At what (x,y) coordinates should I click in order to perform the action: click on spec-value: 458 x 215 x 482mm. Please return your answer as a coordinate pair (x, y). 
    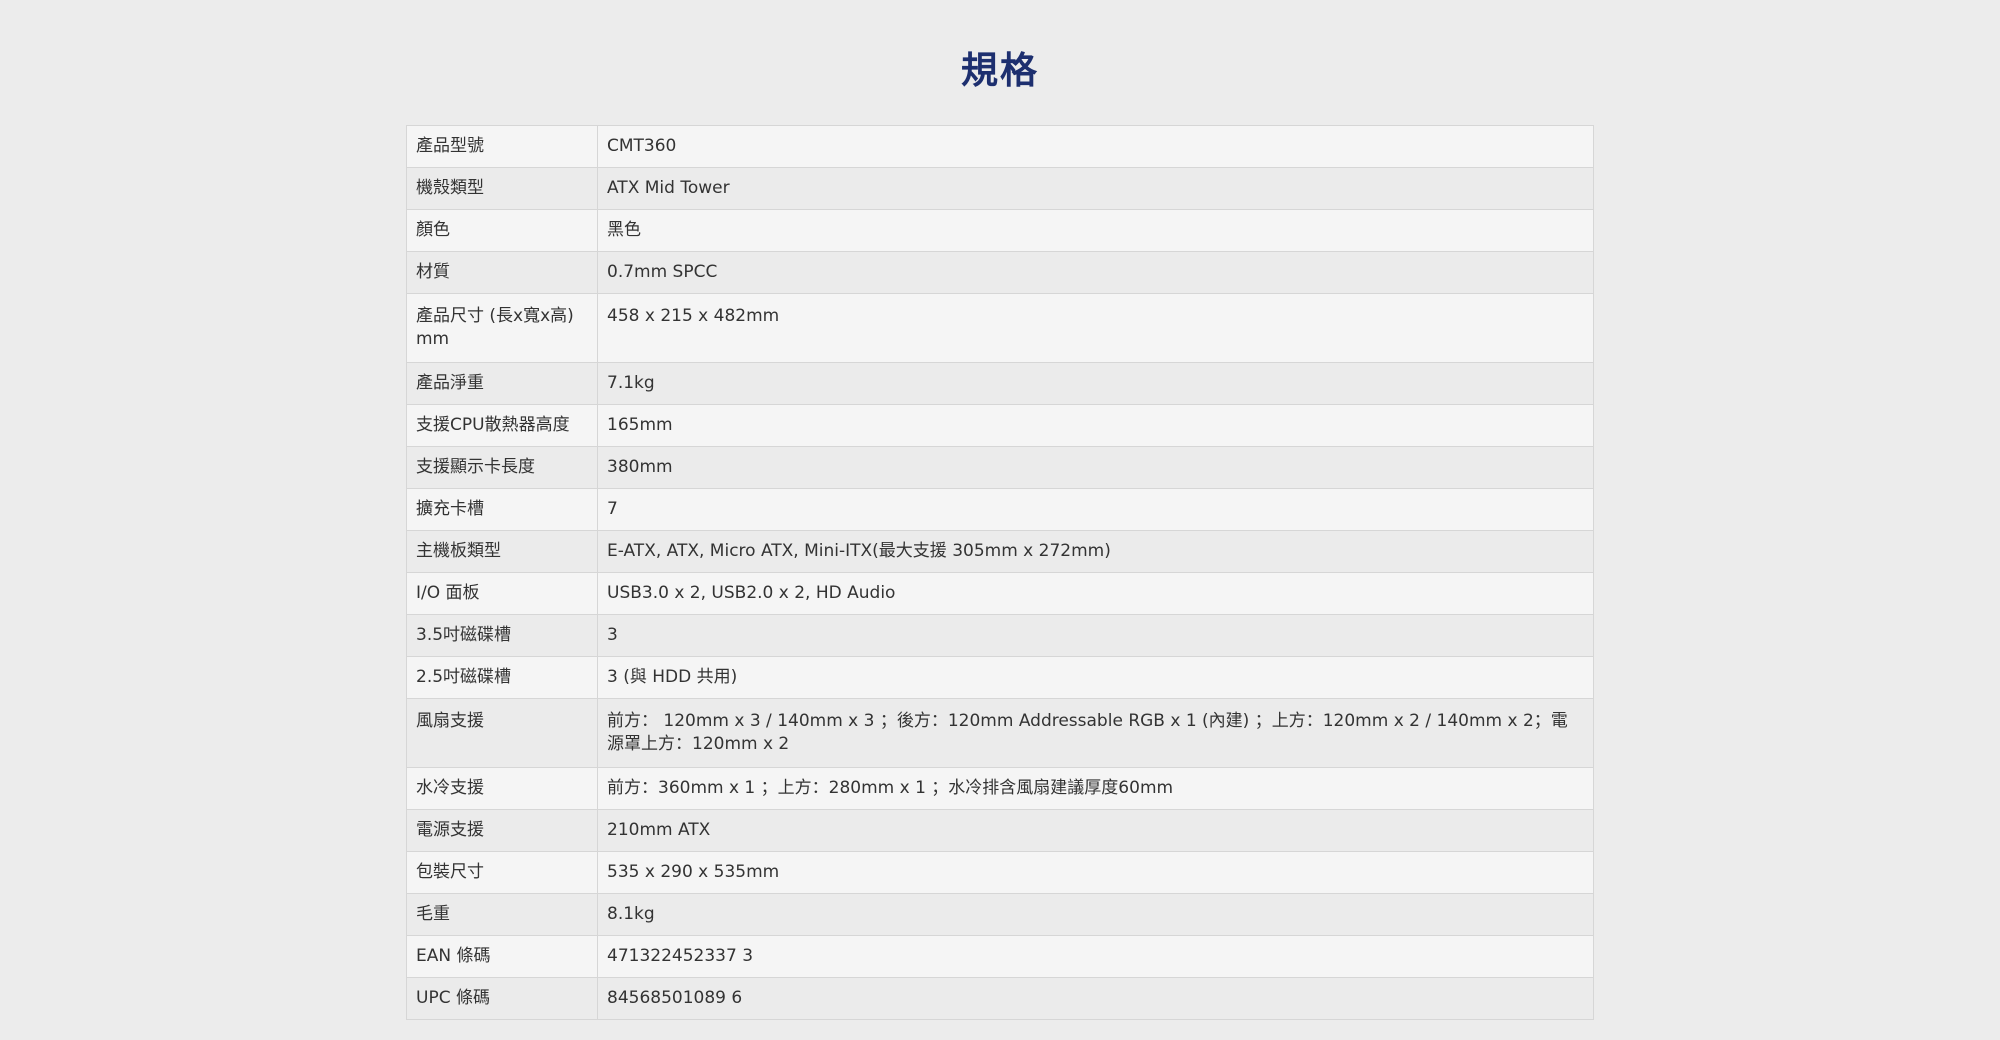
    Looking at the image, I should click on (1095, 328).